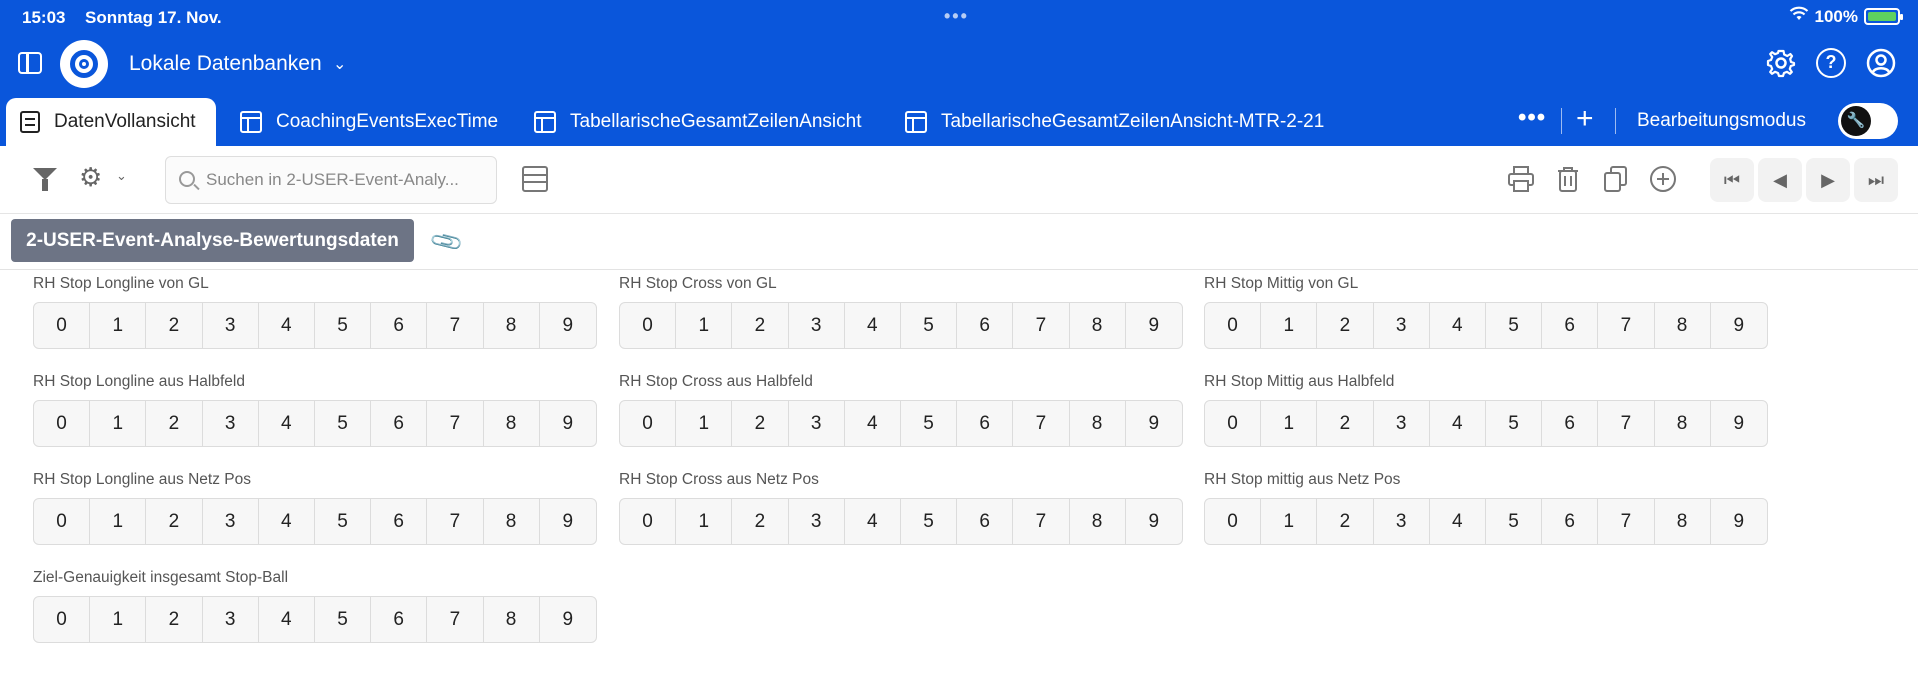 This screenshot has width=1918, height=674. What do you see at coordinates (1568, 183) in the screenshot?
I see `trash-icon` at bounding box center [1568, 183].